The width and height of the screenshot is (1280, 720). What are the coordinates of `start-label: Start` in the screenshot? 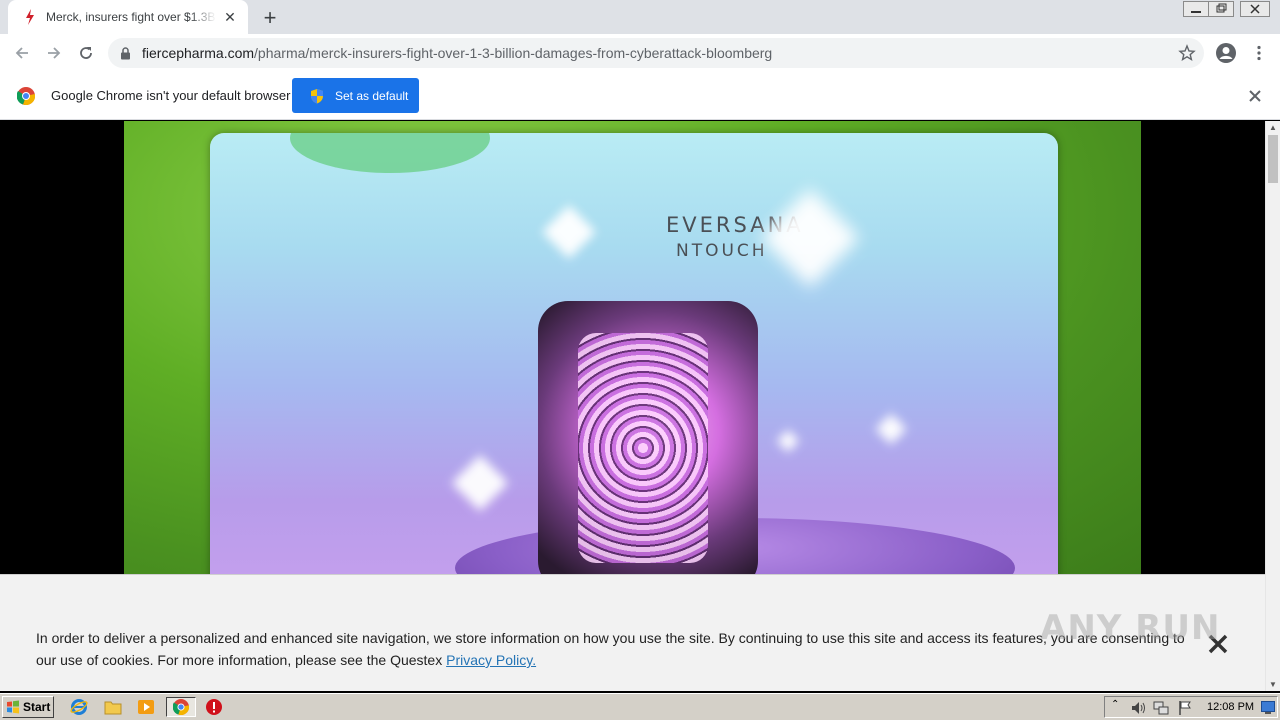 It's located at (37, 707).